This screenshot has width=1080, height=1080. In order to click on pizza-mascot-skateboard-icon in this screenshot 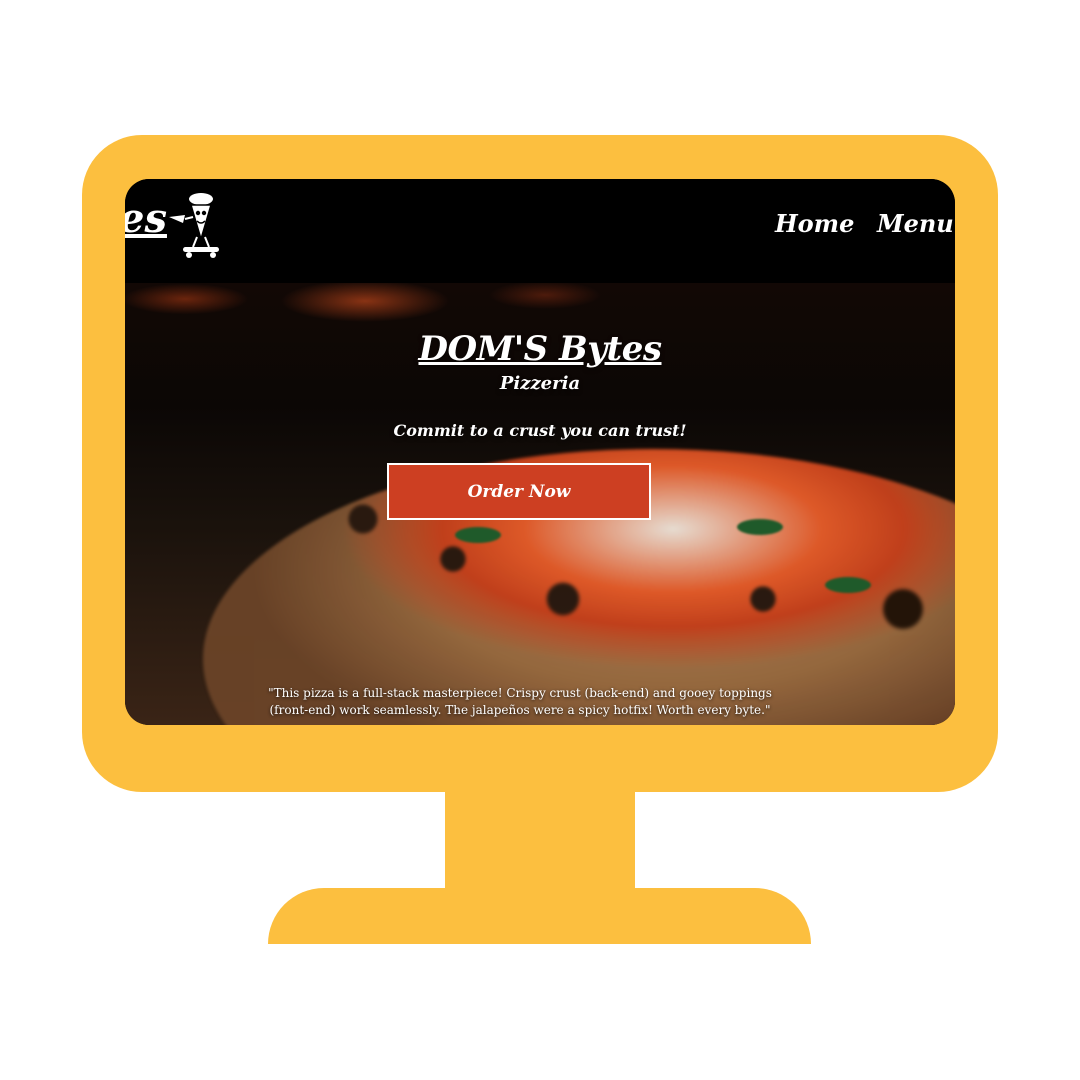, I will do `click(197, 224)`.